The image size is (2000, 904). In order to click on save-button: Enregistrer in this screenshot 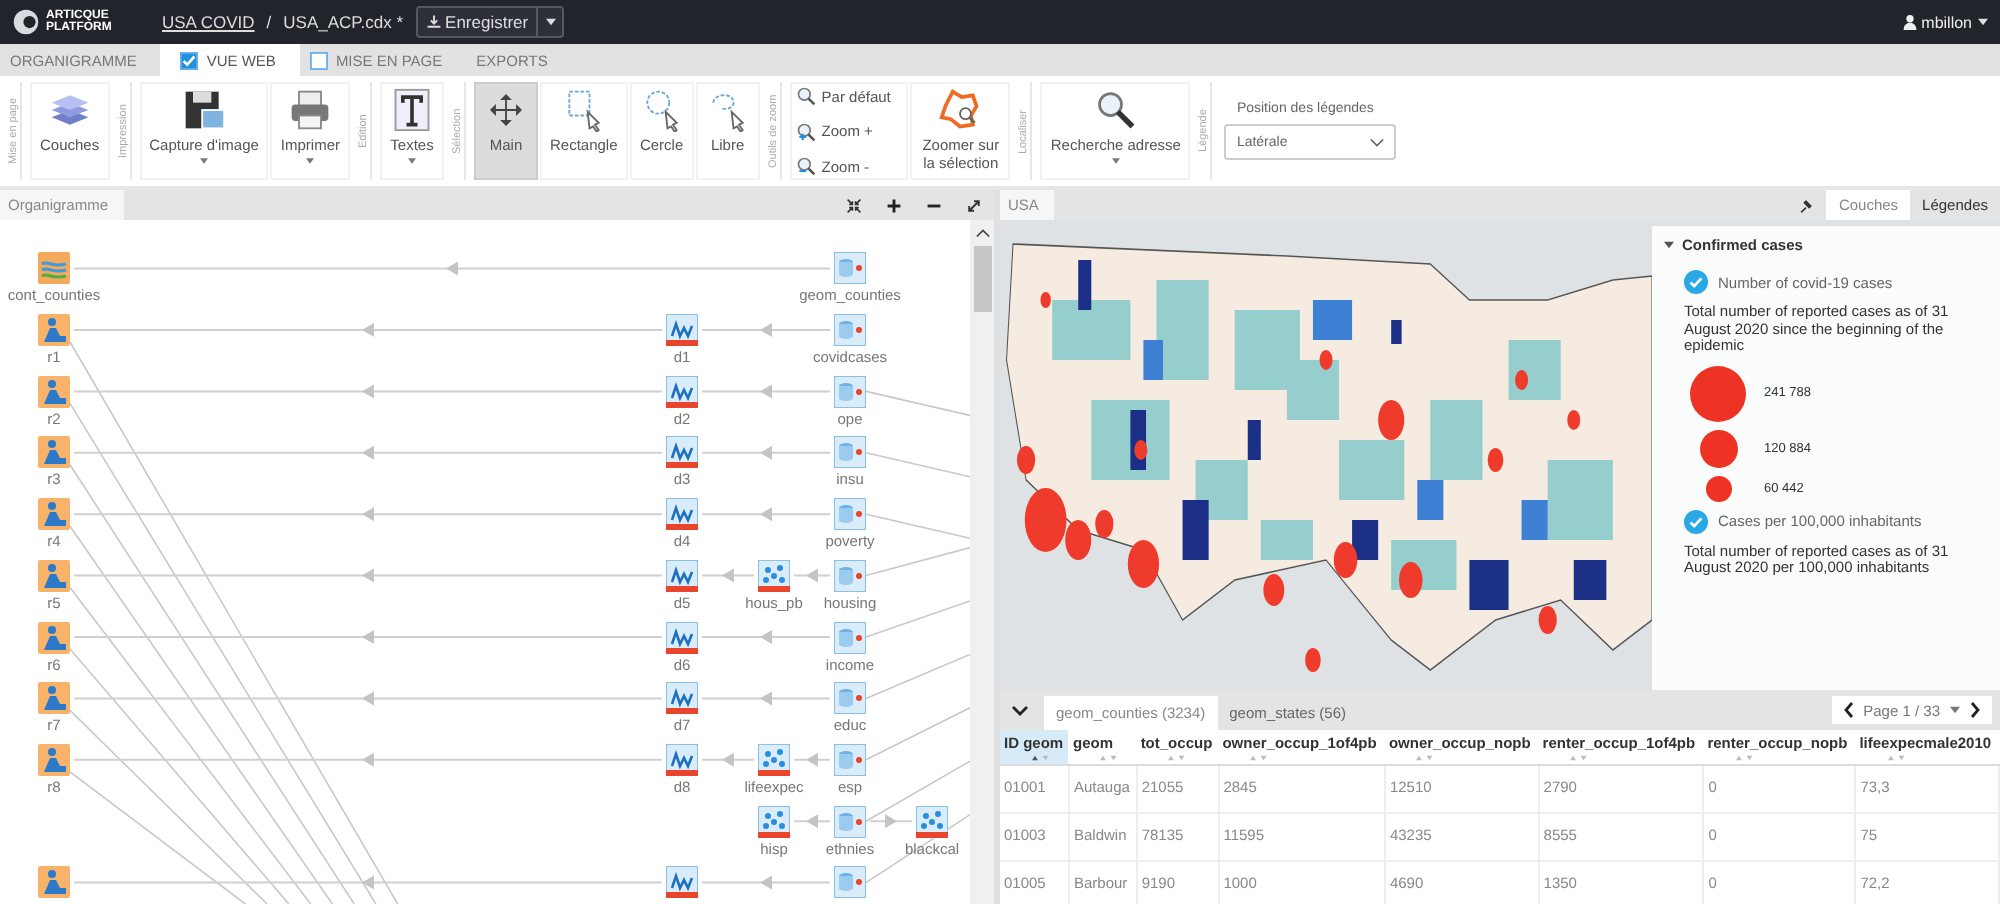, I will do `click(477, 22)`.